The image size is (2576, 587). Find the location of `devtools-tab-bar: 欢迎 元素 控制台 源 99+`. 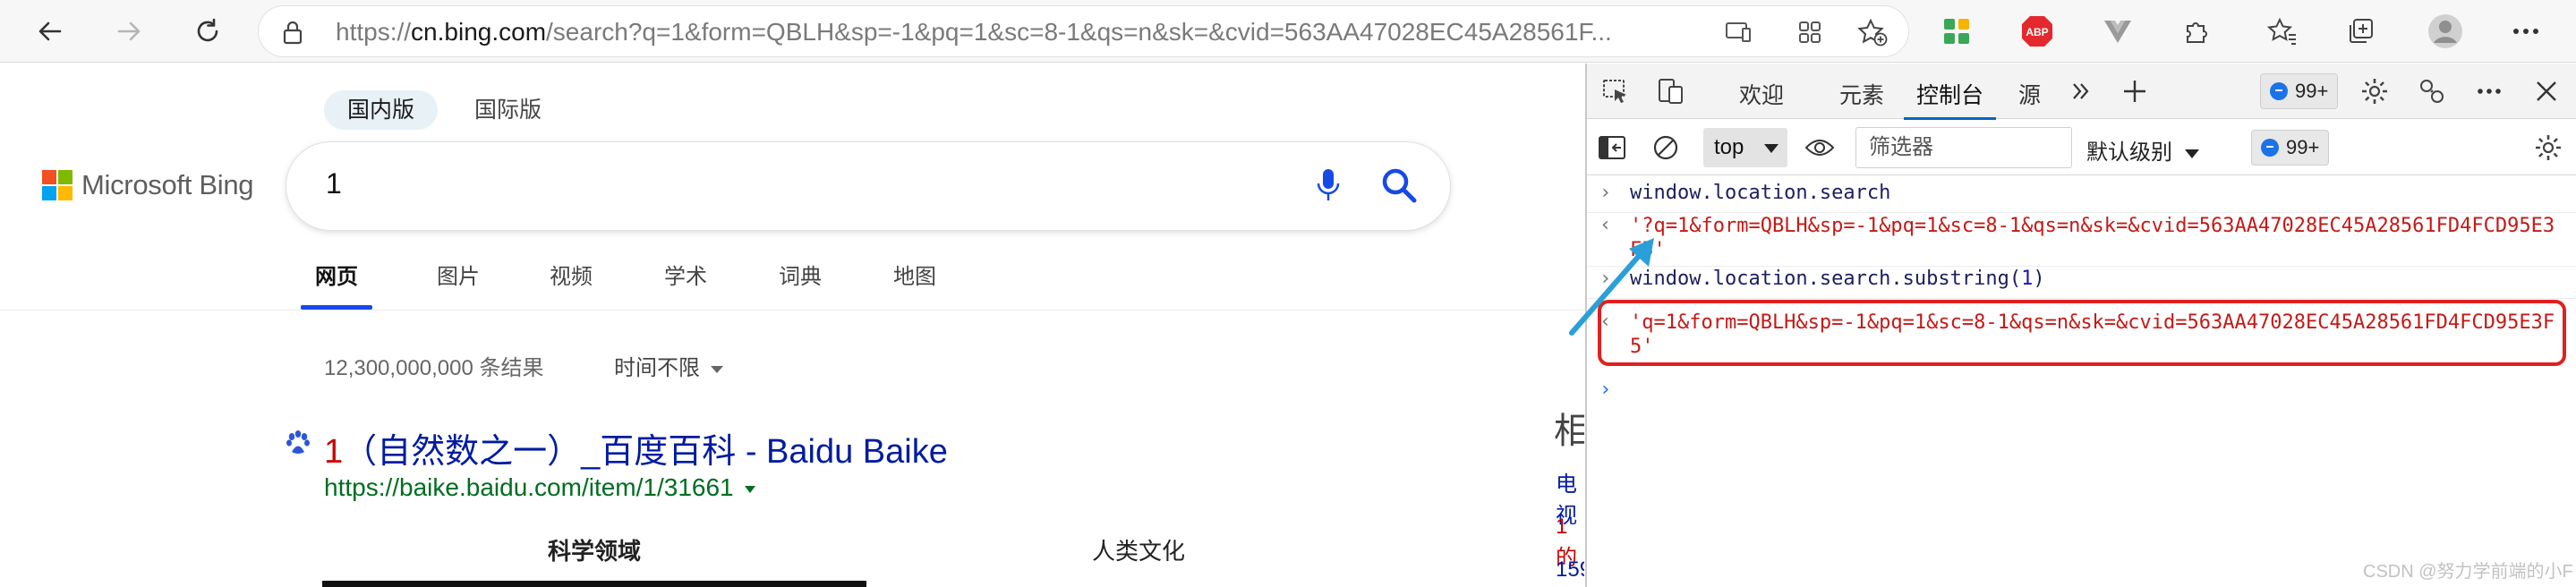

devtools-tab-bar: 欢迎 元素 控制台 源 99+ is located at coordinates (2081, 92).